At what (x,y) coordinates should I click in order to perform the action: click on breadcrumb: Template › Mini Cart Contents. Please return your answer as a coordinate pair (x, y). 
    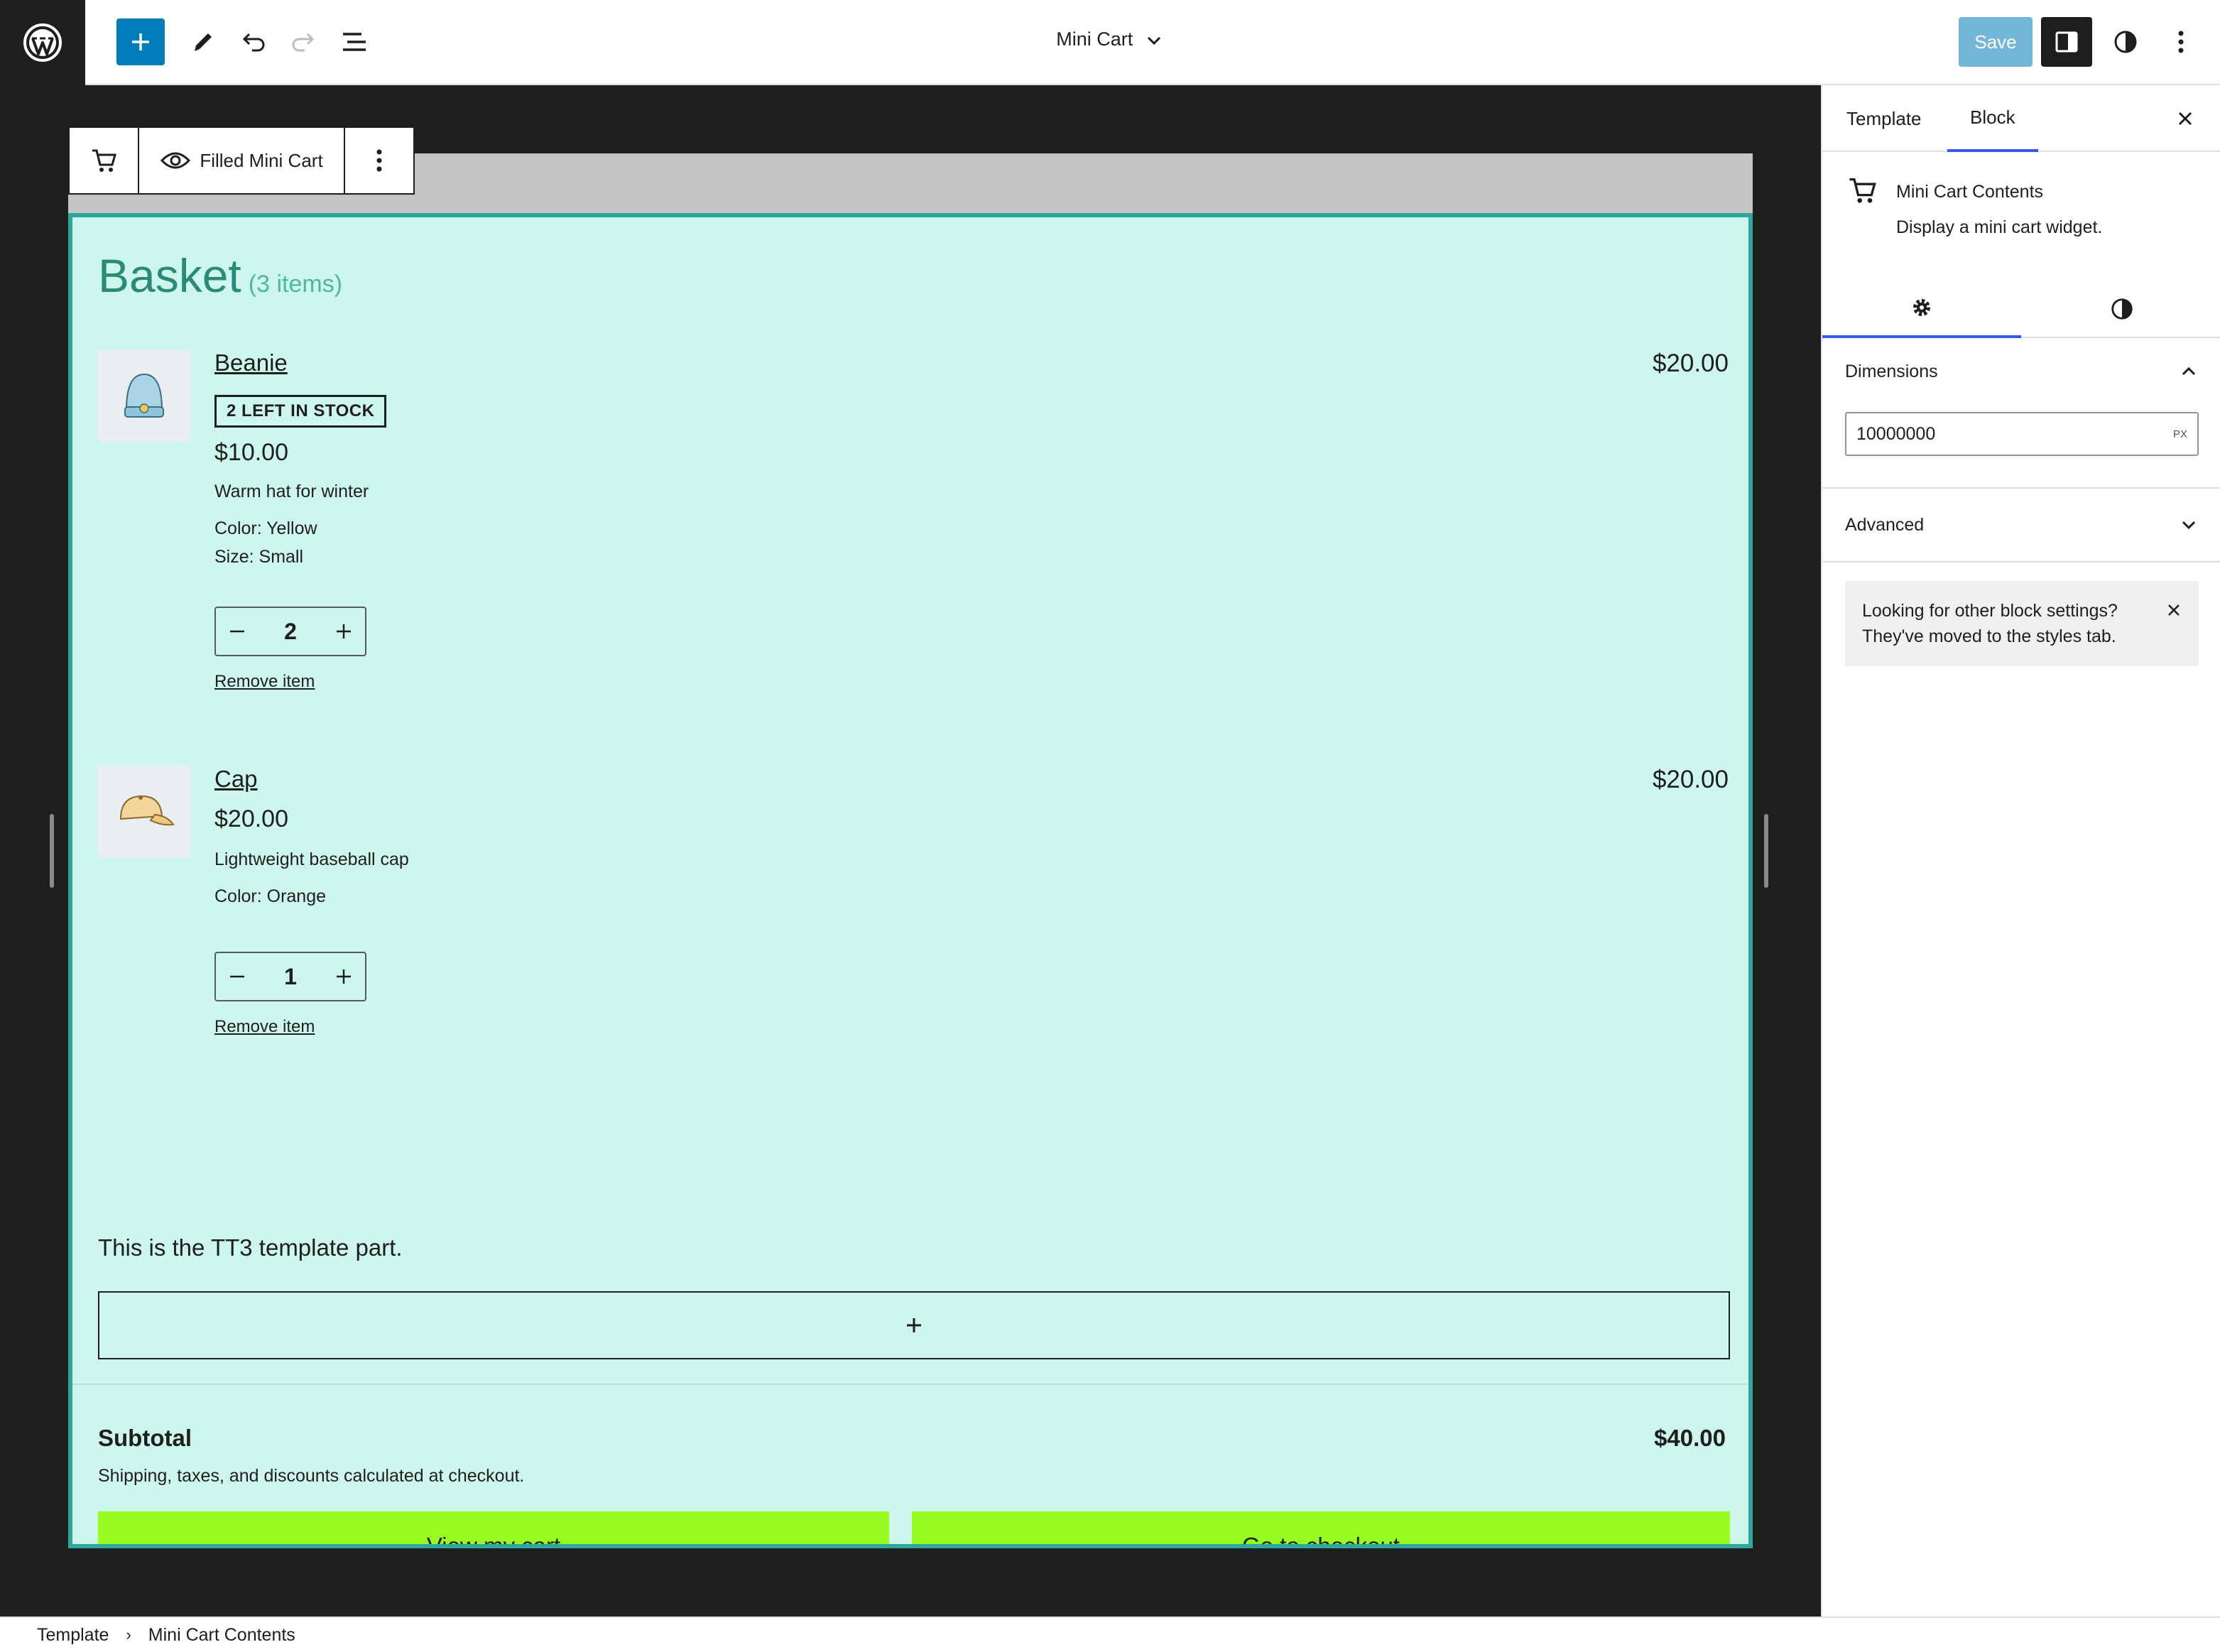
    Looking at the image, I should click on (1110, 1634).